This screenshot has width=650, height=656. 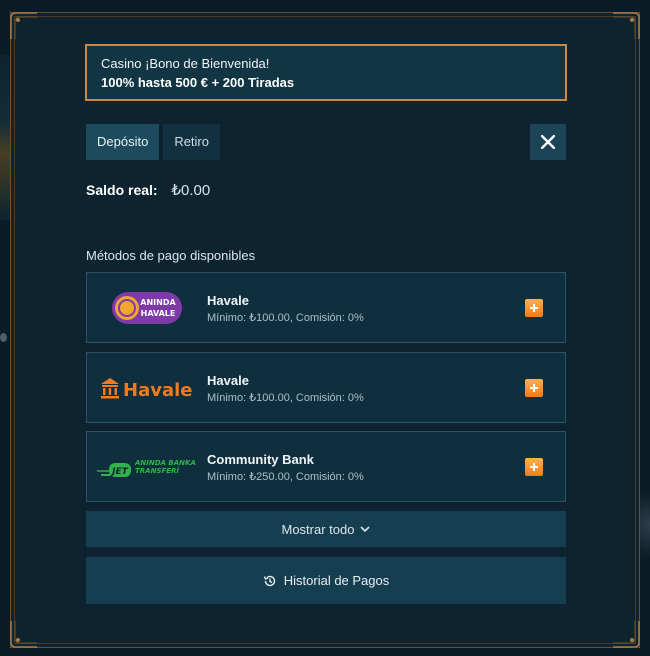 I want to click on history-icon, so click(x=269, y=580).